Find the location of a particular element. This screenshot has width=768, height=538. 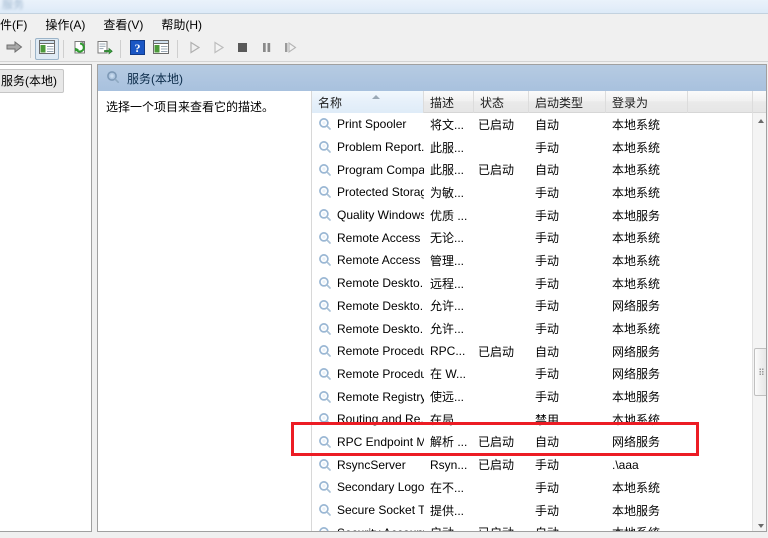

start-service-button is located at coordinates (194, 49).